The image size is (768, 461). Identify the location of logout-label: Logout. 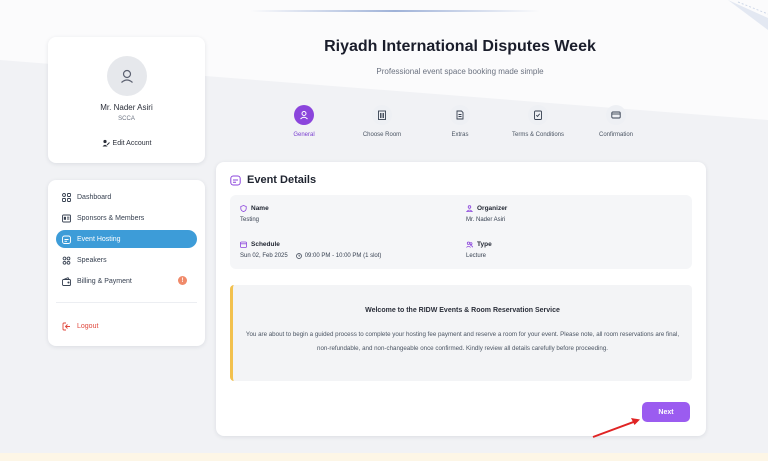
(88, 326).